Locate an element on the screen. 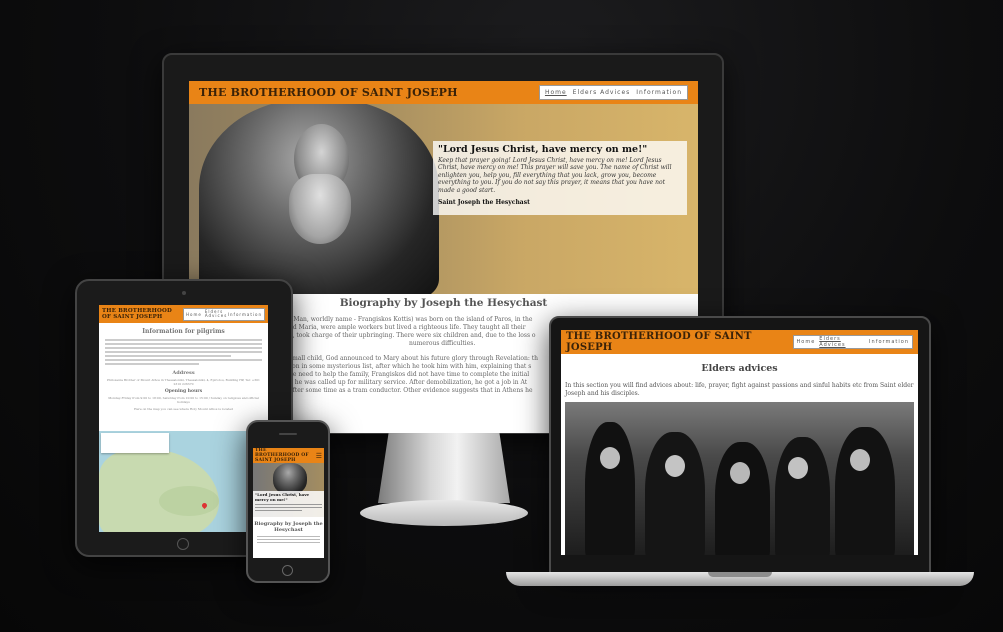 Image resolution: width=1003 pixels, height=632 pixels. tablet-info-heading: Information for pilgrims is located at coordinates (183, 331).